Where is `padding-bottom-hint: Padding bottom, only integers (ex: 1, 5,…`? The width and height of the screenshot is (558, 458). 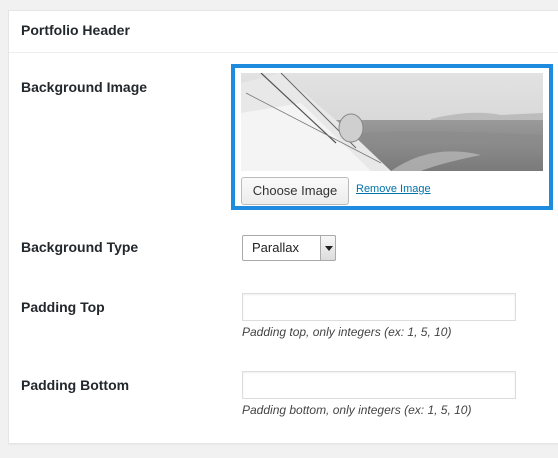
padding-bottom-hint: Padding bottom, only integers (ex: 1, 5,… is located at coordinates (357, 410).